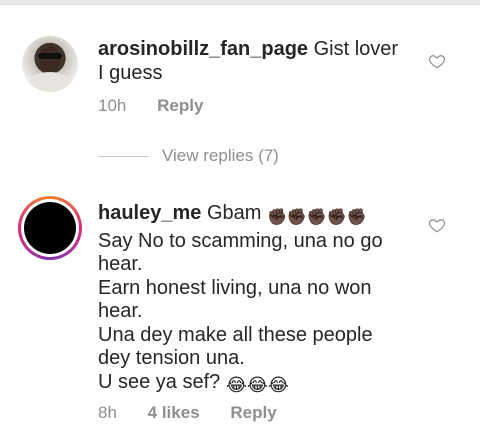  I want to click on comment-meta: 10h Reply, so click(163, 106).